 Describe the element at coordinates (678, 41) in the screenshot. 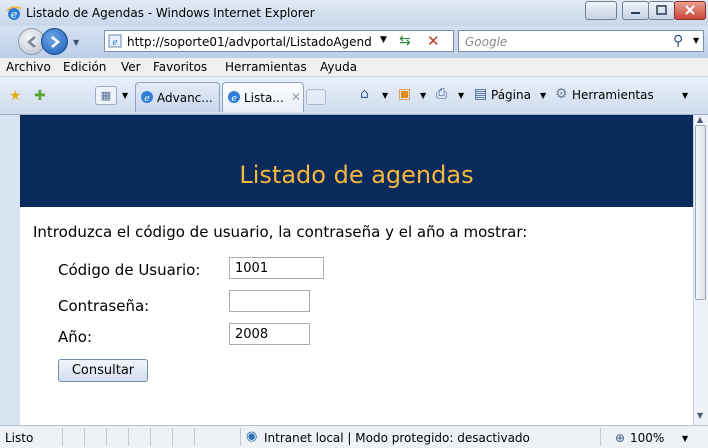

I see `search-icon: ⚲` at that location.